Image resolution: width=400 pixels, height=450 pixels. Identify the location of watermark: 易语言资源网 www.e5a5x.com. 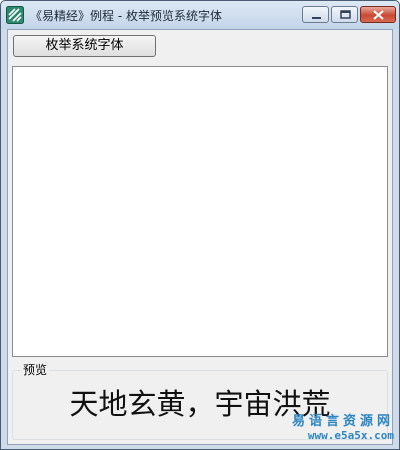
(329, 429).